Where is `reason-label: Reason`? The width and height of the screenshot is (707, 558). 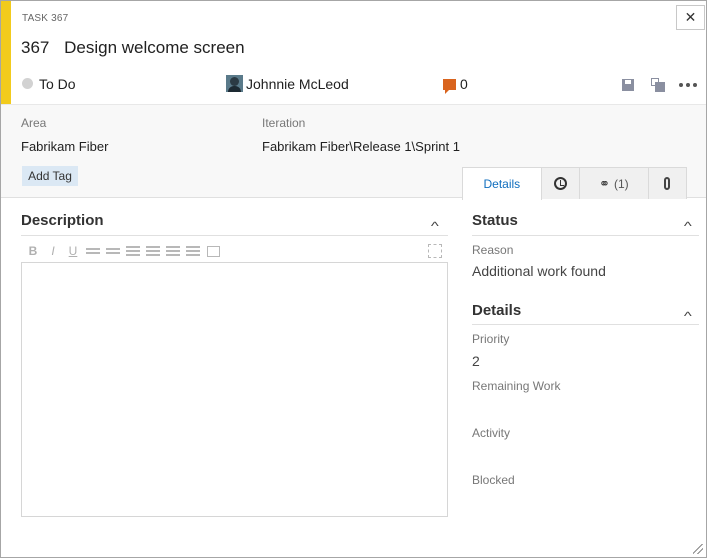 reason-label: Reason is located at coordinates (493, 250).